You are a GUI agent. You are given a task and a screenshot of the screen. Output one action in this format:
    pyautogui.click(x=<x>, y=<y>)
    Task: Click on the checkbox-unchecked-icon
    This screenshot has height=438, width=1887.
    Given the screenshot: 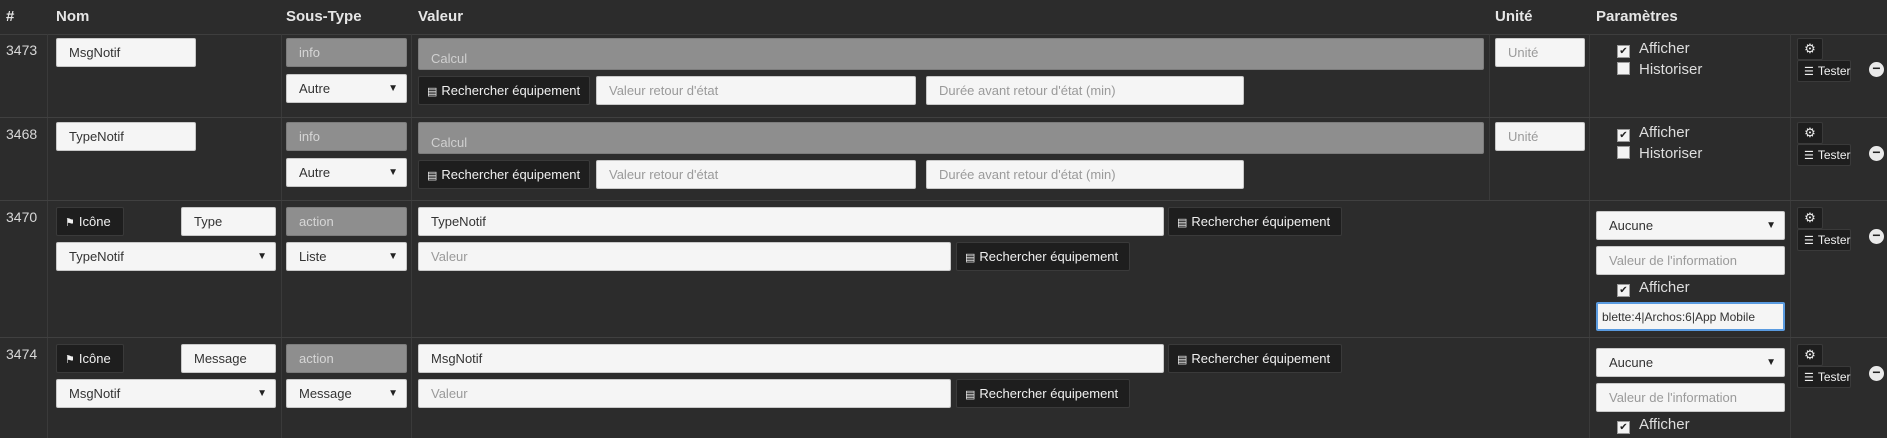 What is the action you would take?
    pyautogui.click(x=1623, y=68)
    